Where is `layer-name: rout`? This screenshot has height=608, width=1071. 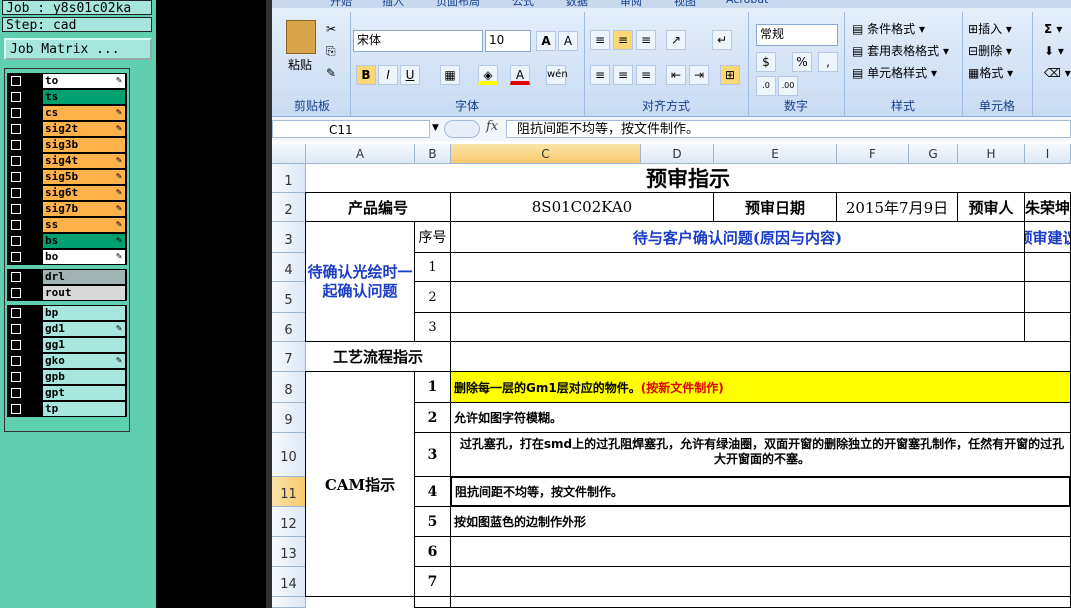 layer-name: rout is located at coordinates (84, 293).